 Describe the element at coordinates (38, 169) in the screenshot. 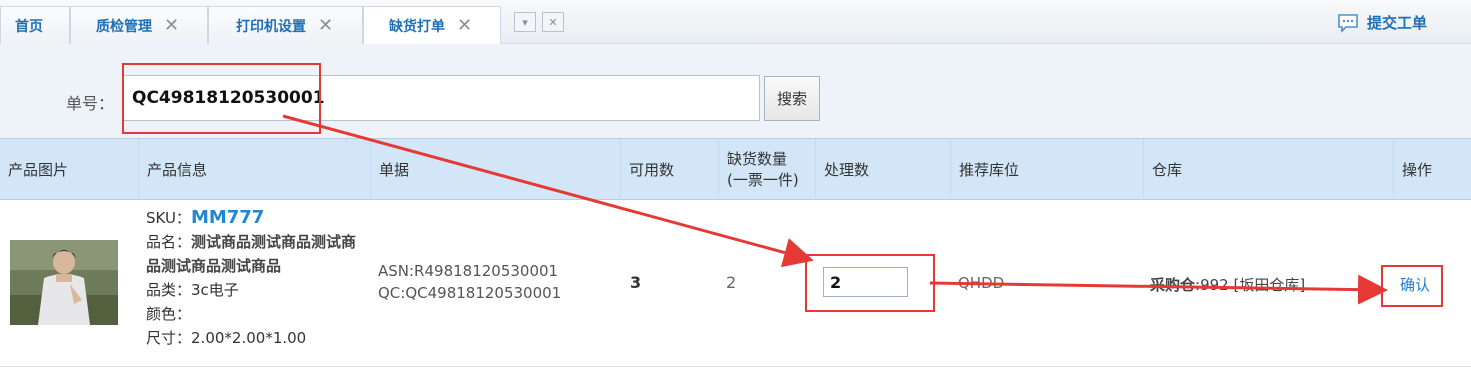

I see `header-product-image: 产品图片` at that location.